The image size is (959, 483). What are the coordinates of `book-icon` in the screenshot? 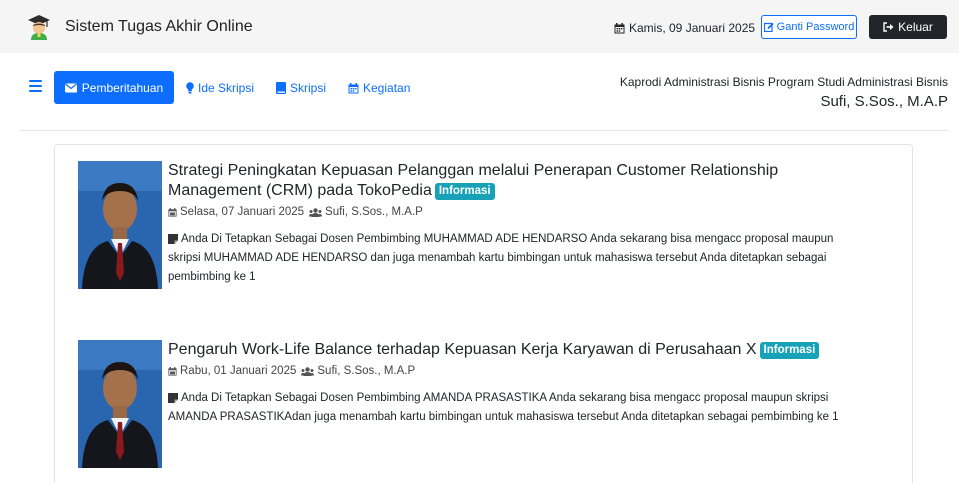 It's located at (281, 88).